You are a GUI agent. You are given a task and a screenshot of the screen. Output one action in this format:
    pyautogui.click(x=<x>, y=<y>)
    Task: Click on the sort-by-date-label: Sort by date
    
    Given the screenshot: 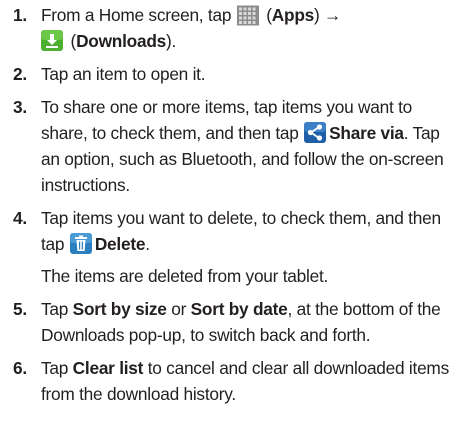 What is the action you would take?
    pyautogui.click(x=239, y=309)
    